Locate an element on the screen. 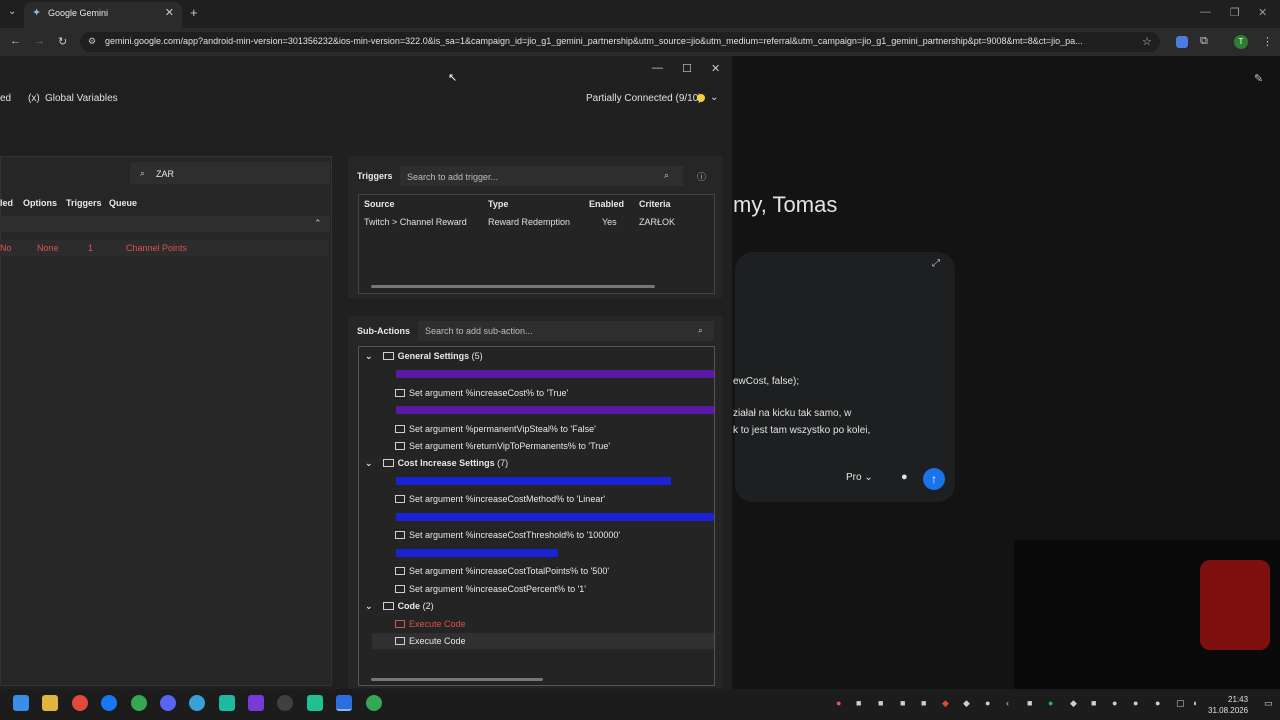  tray-shield-icon: ◆ is located at coordinates (945, 703).